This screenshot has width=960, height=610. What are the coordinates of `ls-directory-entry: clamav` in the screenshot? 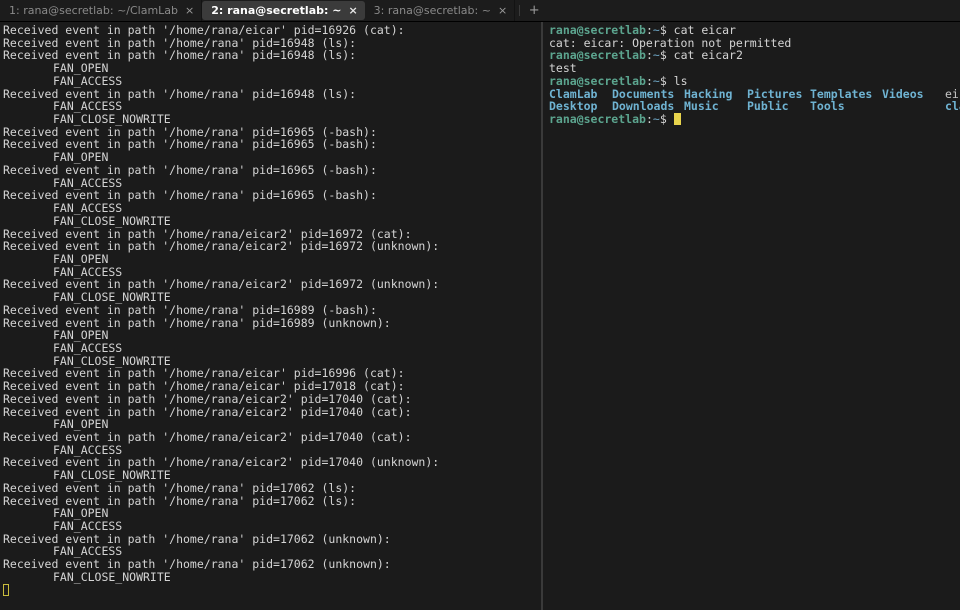 It's located at (952, 106).